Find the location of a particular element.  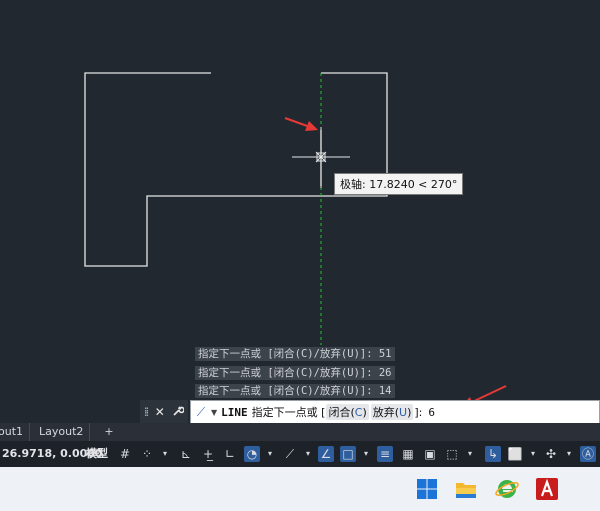

line-command-icon: ⟋ is located at coordinates (201, 411).